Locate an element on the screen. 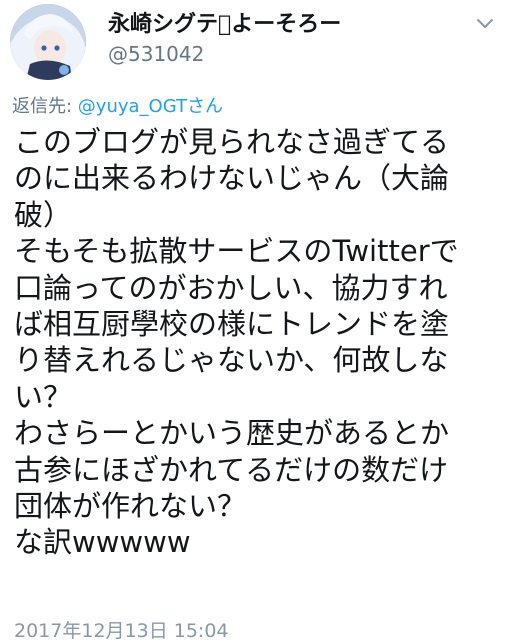 This screenshot has height=643, width=508. tweet-text-line: そもそも拡散サービスのTwitterで is located at coordinates (236, 251).